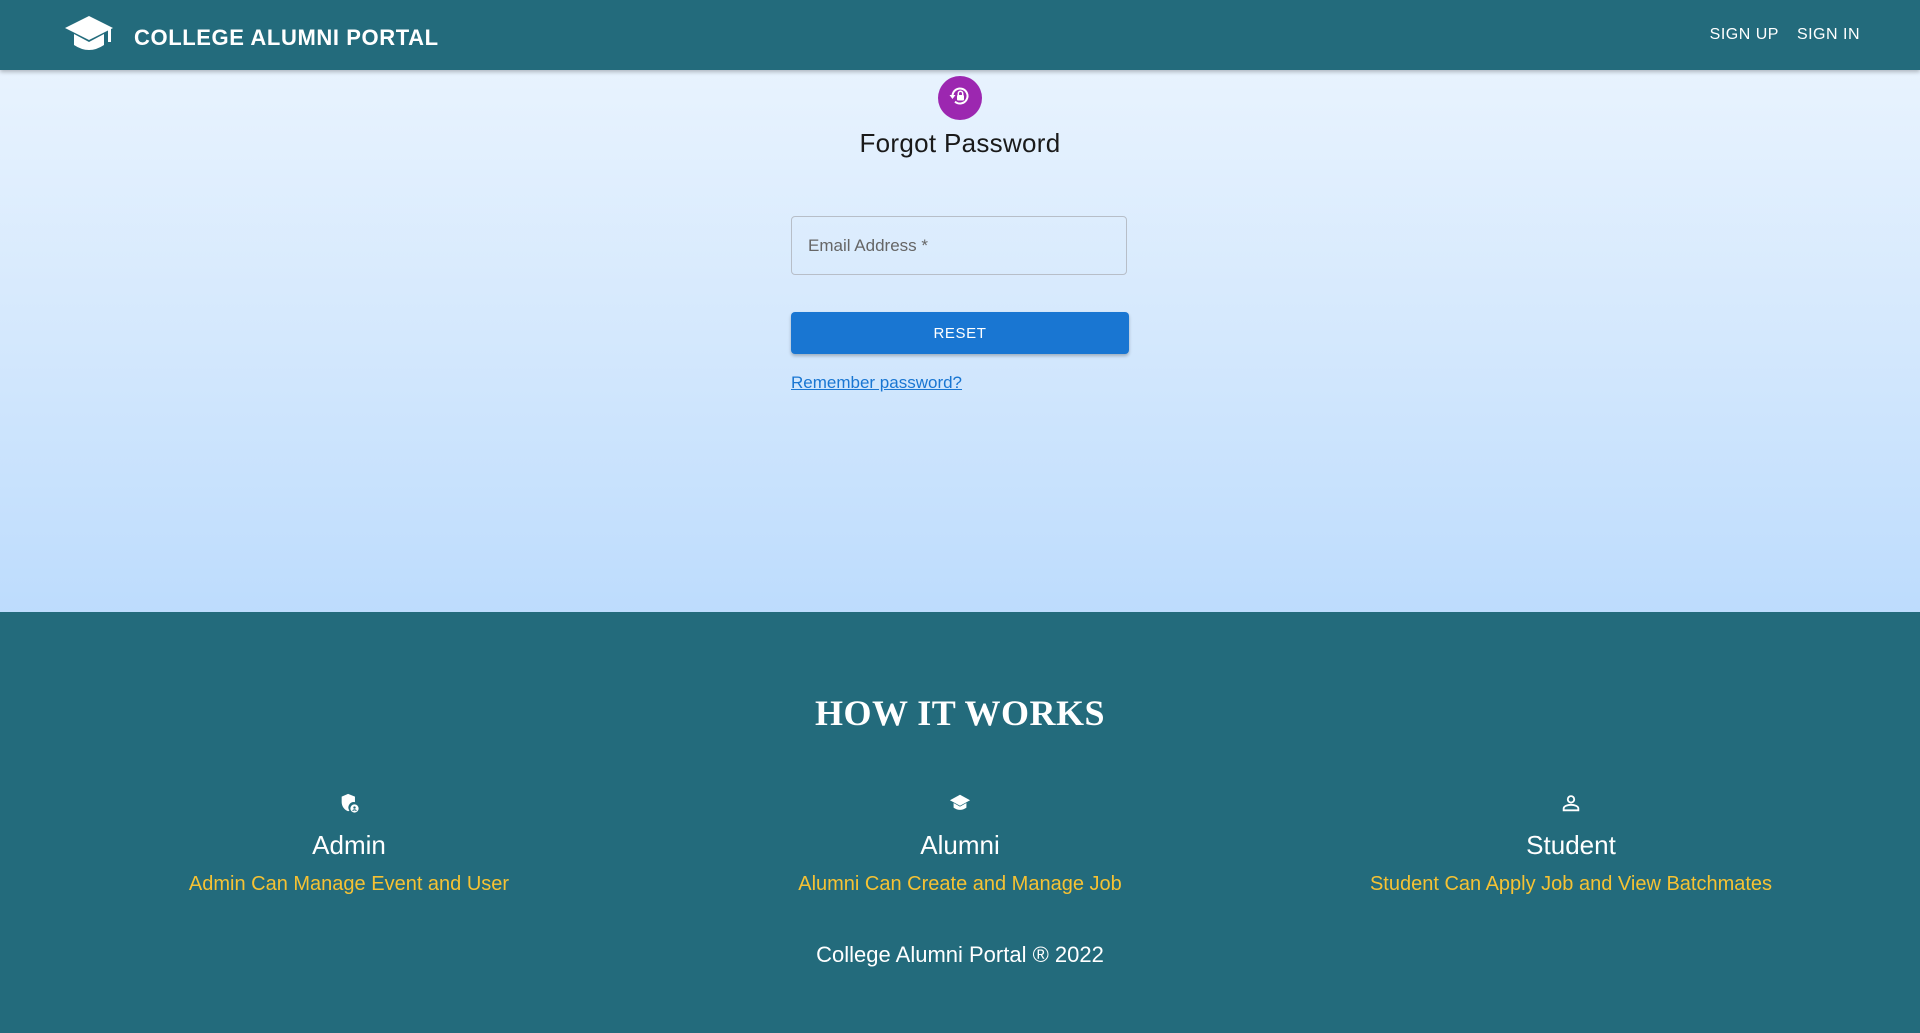 This screenshot has height=1033, width=1920. Describe the element at coordinates (1571, 803) in the screenshot. I see `person-icon` at that location.